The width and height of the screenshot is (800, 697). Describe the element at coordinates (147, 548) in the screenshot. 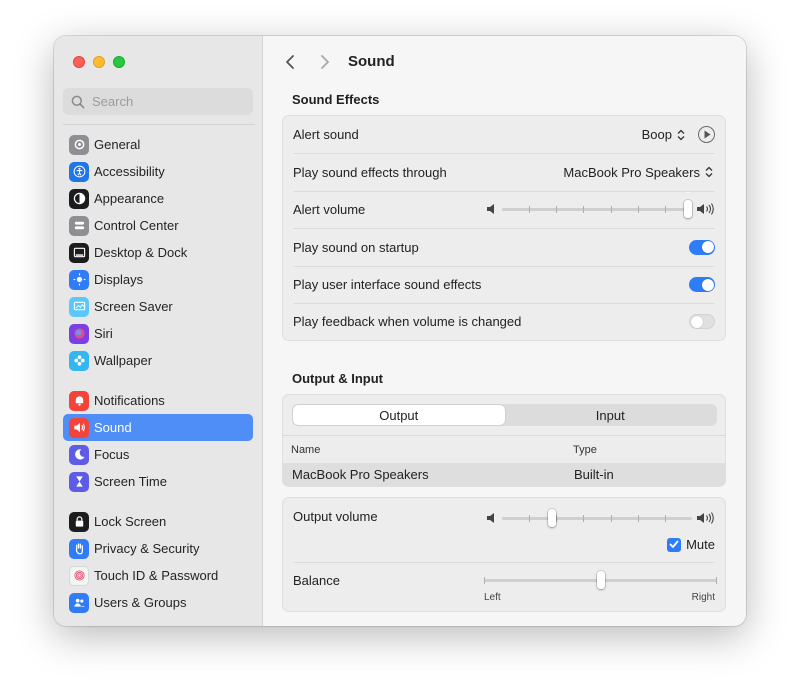

I see `sidebar-item-label: Privacy & Security` at that location.